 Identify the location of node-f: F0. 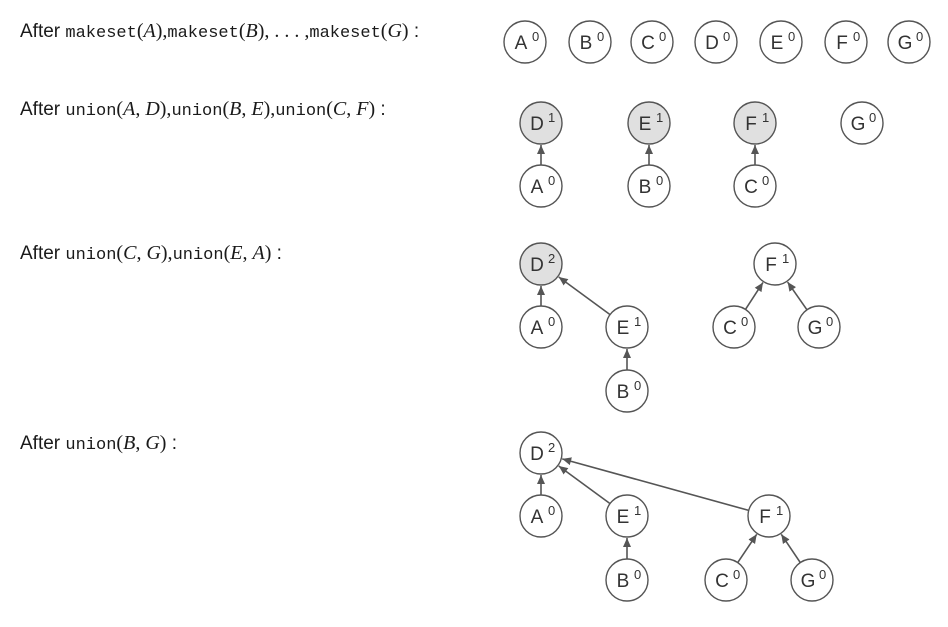
(846, 42).